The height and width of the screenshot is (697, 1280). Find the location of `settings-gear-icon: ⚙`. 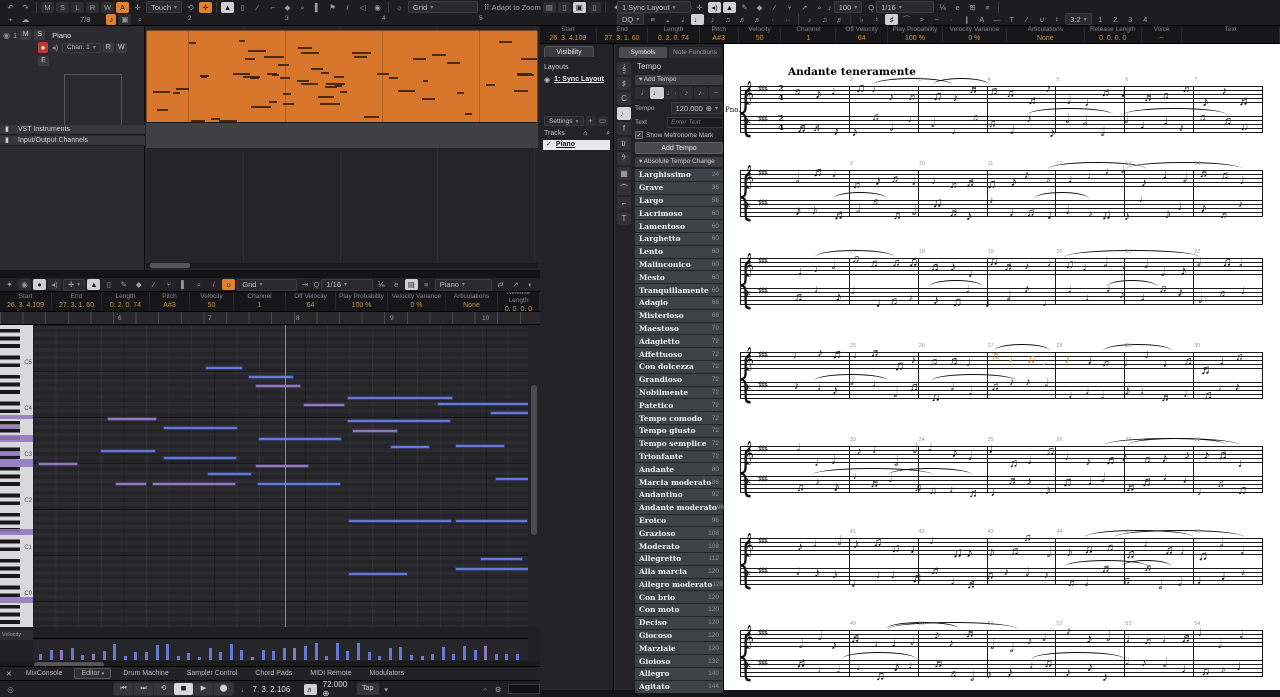

settings-gear-icon: ⚙ is located at coordinates (498, 689).